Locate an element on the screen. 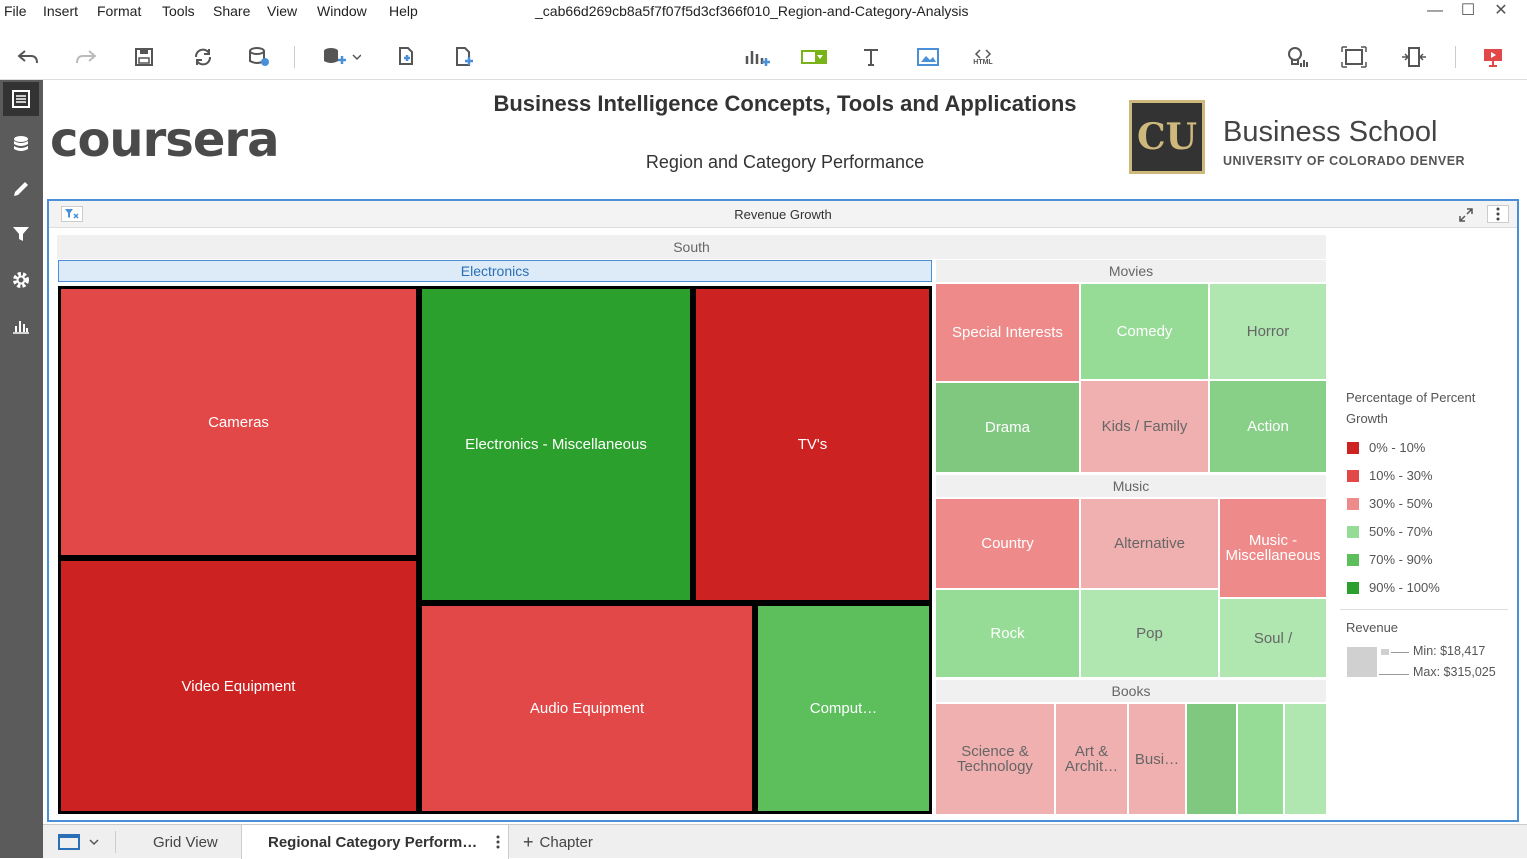 The height and width of the screenshot is (859, 1527). legend-color-title: Percentage of Percent is located at coordinates (1411, 397).